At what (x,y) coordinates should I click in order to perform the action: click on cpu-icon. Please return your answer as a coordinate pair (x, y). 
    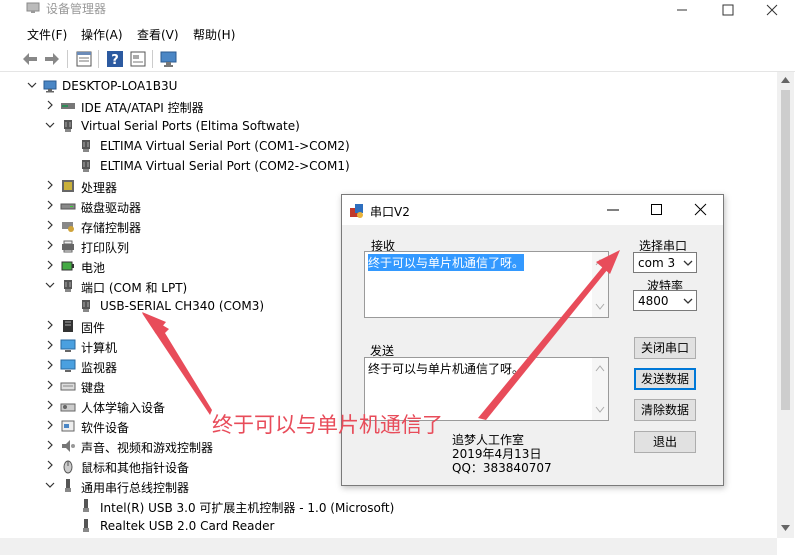
    Looking at the image, I should click on (68, 186).